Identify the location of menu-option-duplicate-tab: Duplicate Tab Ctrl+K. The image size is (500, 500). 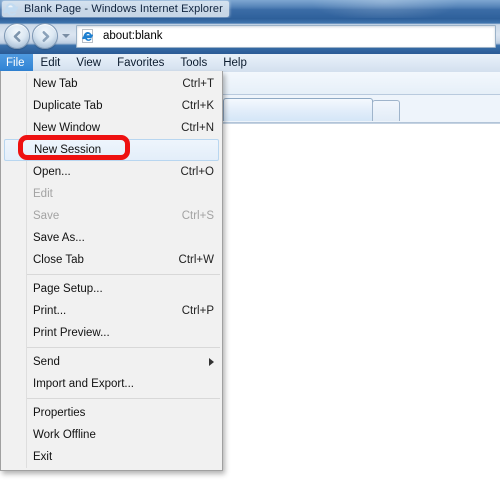
(111, 106).